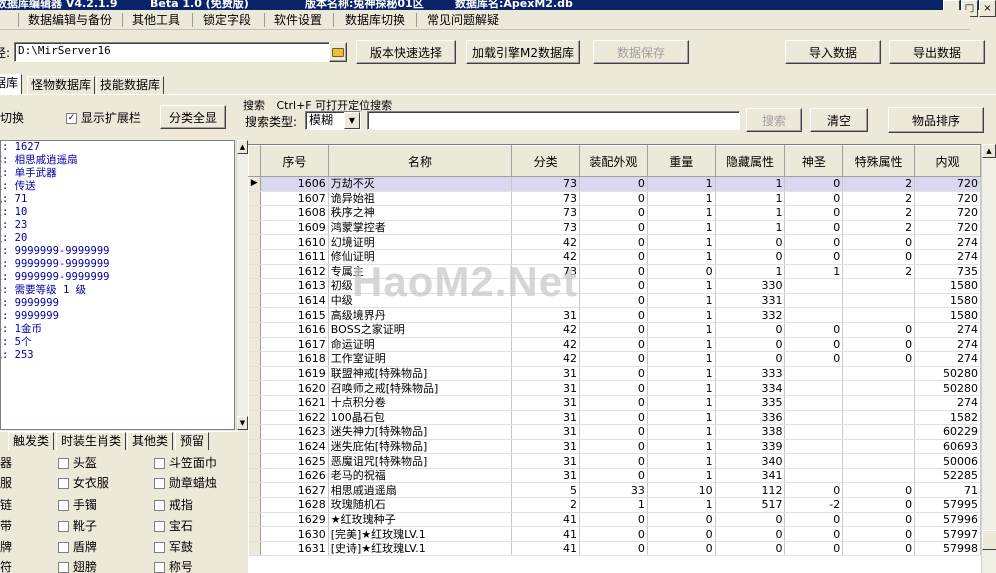 The height and width of the screenshot is (573, 996). I want to click on table-cell: 57997, so click(947, 534).